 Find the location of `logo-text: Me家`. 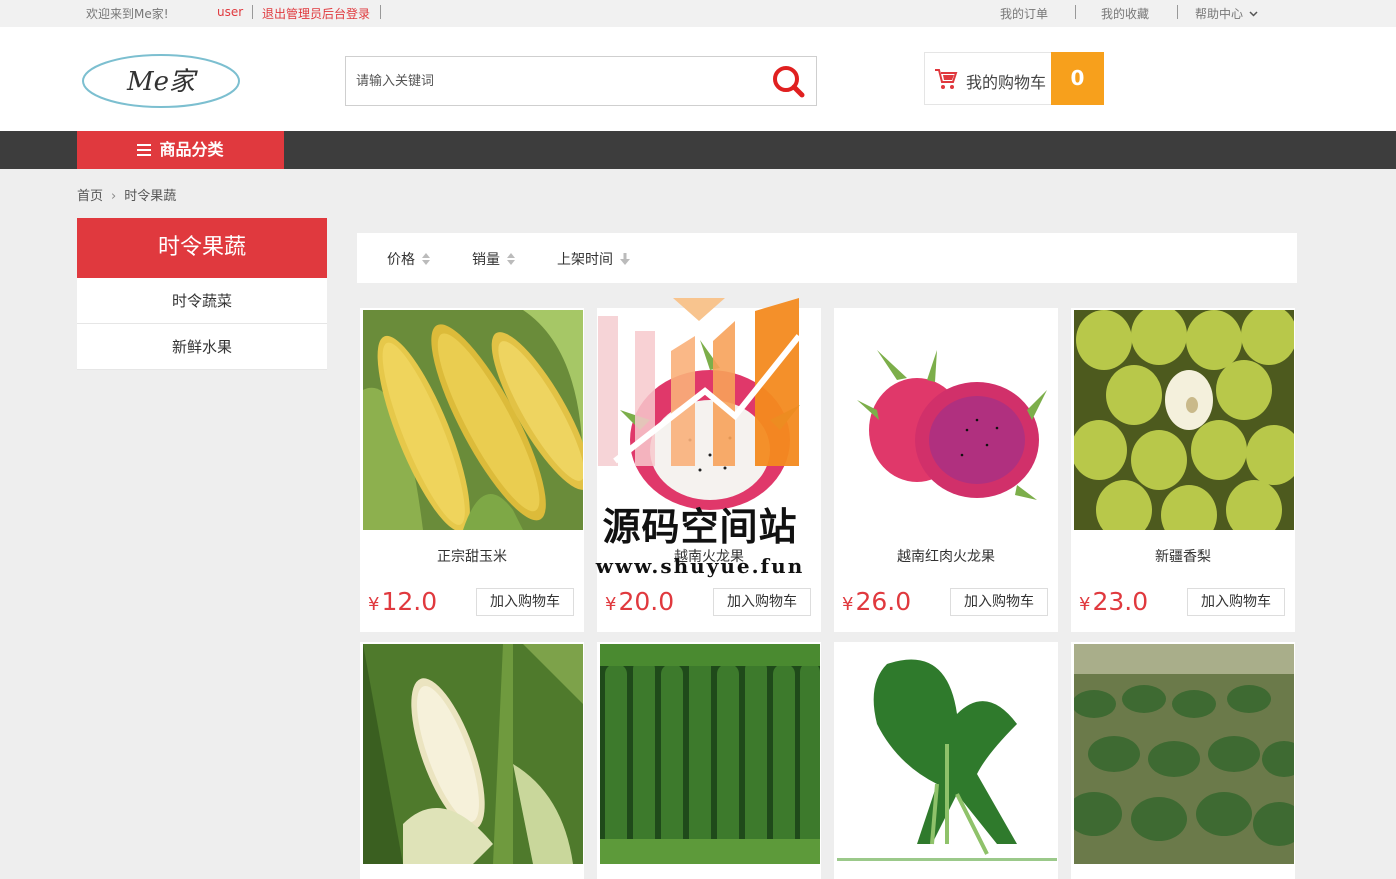

logo-text: Me家 is located at coordinates (162, 82).